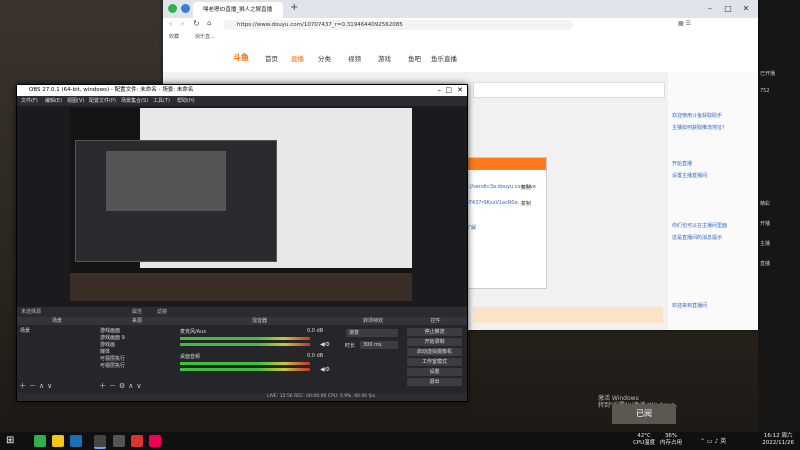 The height and width of the screenshot is (450, 800). What do you see at coordinates (434, 332) in the screenshot?
I see `stop-streaming-button: 停止推流` at bounding box center [434, 332].